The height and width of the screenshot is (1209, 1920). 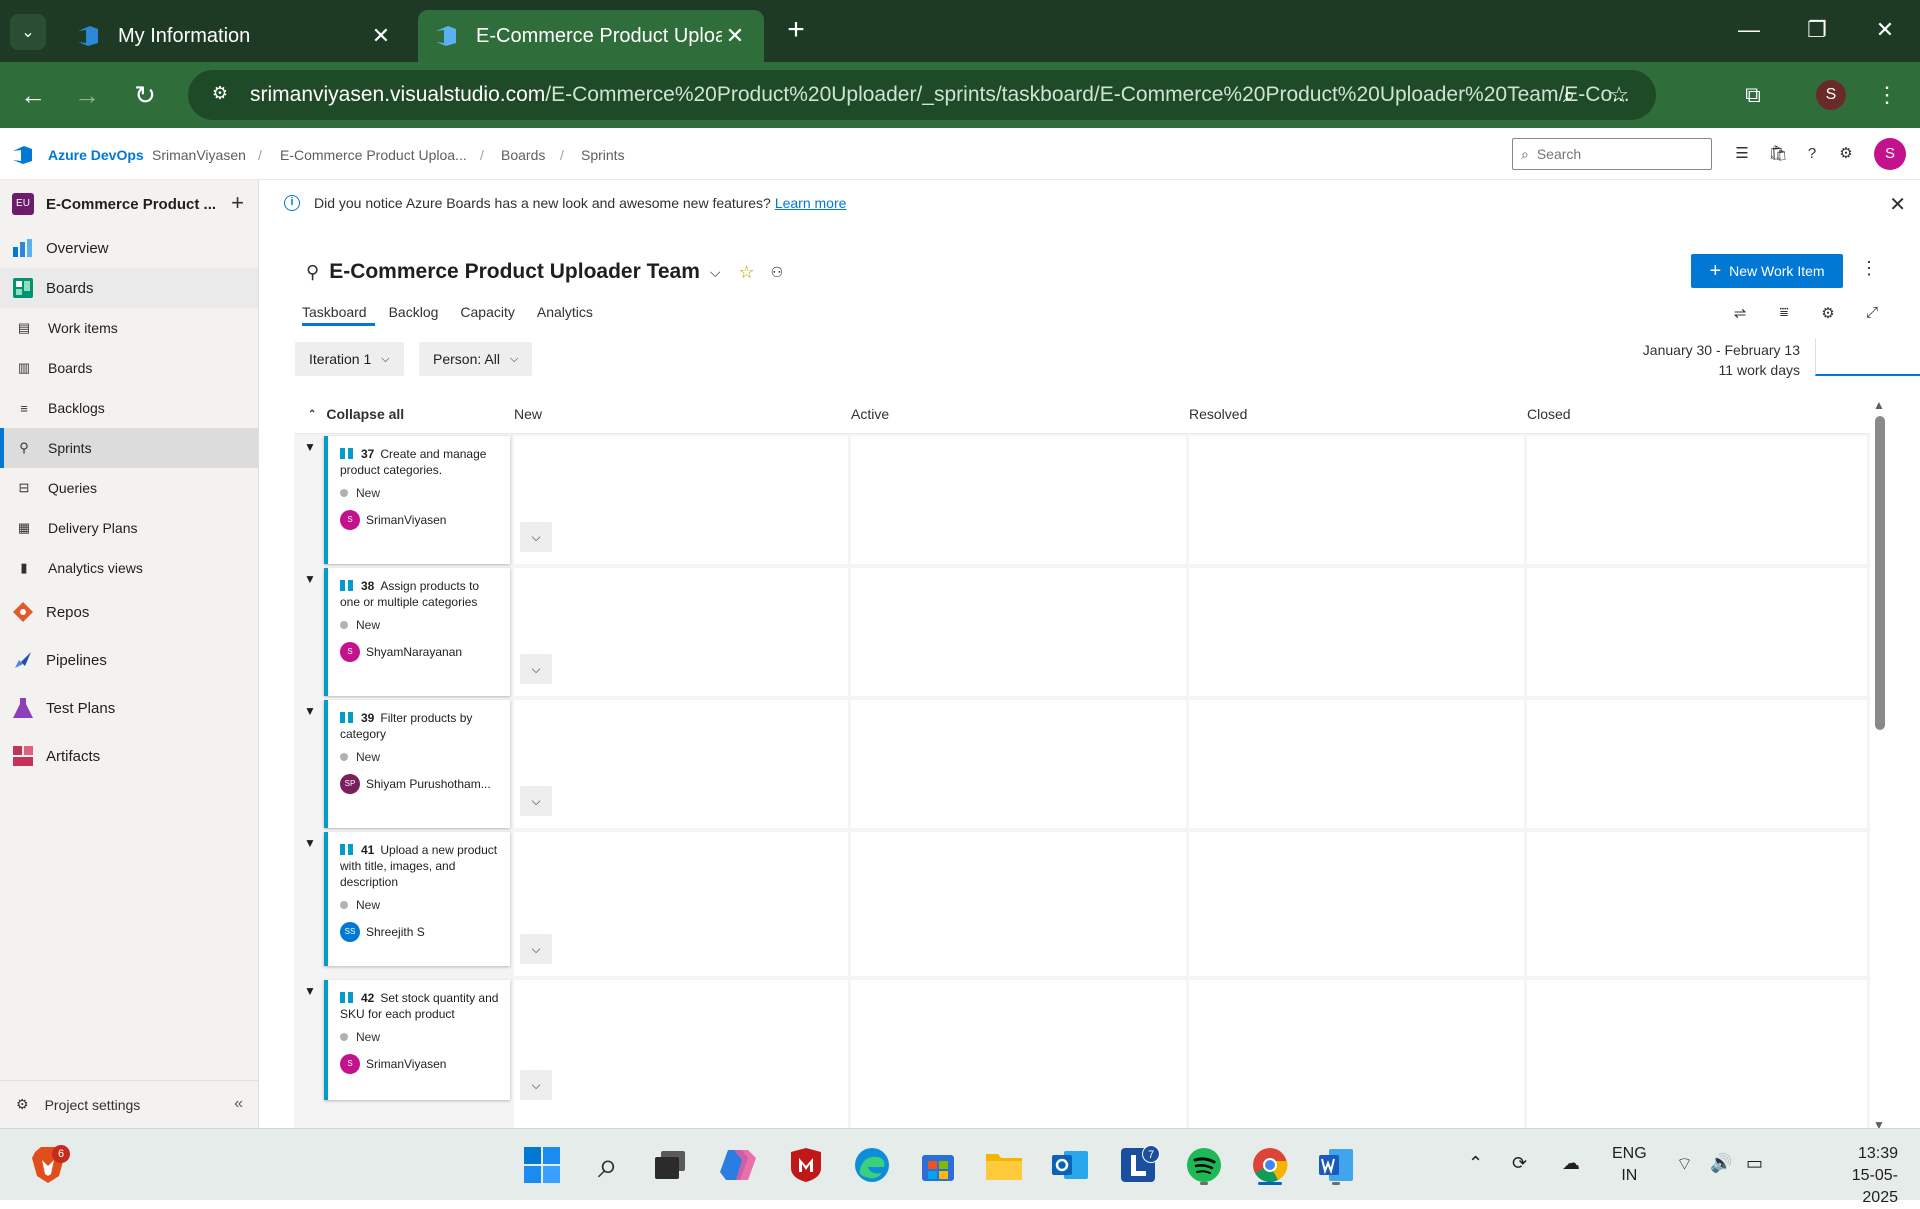 What do you see at coordinates (1767, 271) in the screenshot?
I see `new-work-item-button: + New Work Item` at bounding box center [1767, 271].